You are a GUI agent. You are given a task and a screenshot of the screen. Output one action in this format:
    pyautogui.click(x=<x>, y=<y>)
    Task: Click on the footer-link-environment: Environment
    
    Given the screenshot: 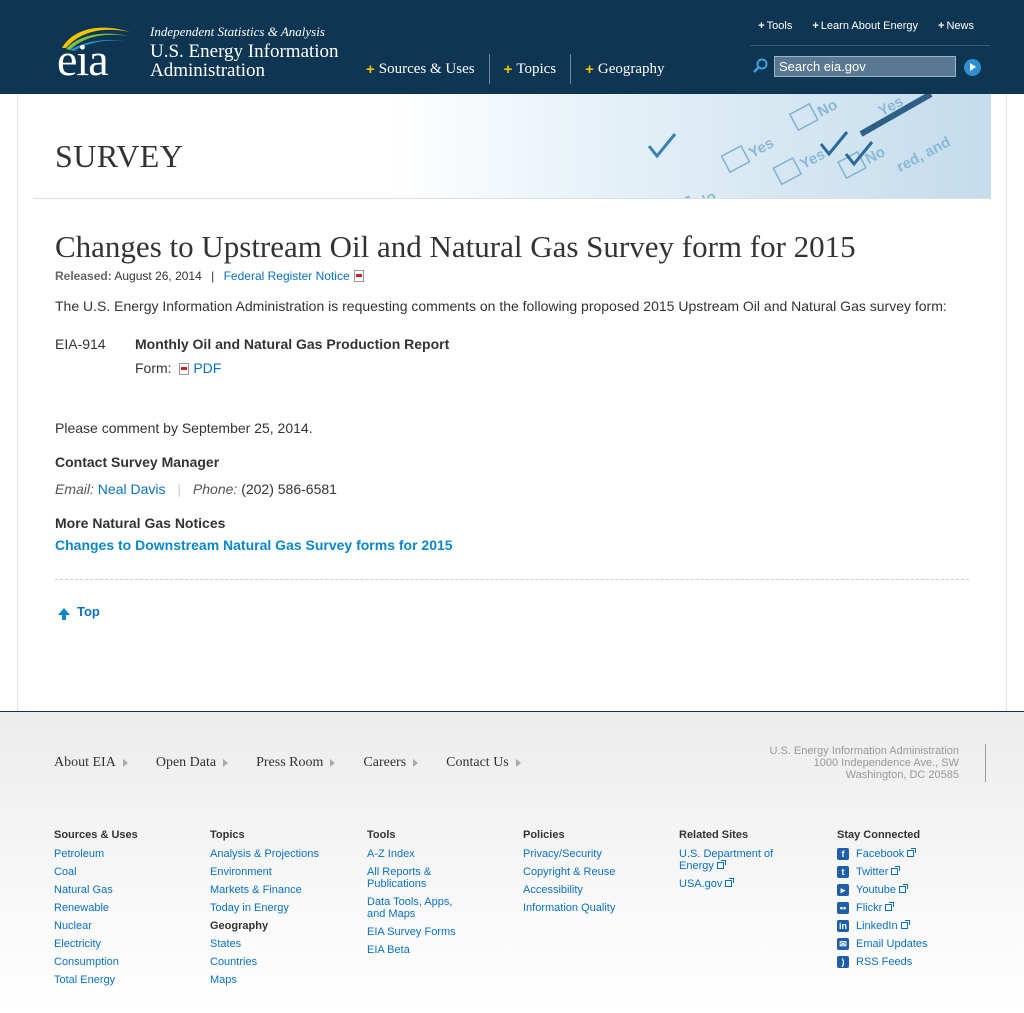 What is the action you would take?
    pyautogui.click(x=280, y=872)
    